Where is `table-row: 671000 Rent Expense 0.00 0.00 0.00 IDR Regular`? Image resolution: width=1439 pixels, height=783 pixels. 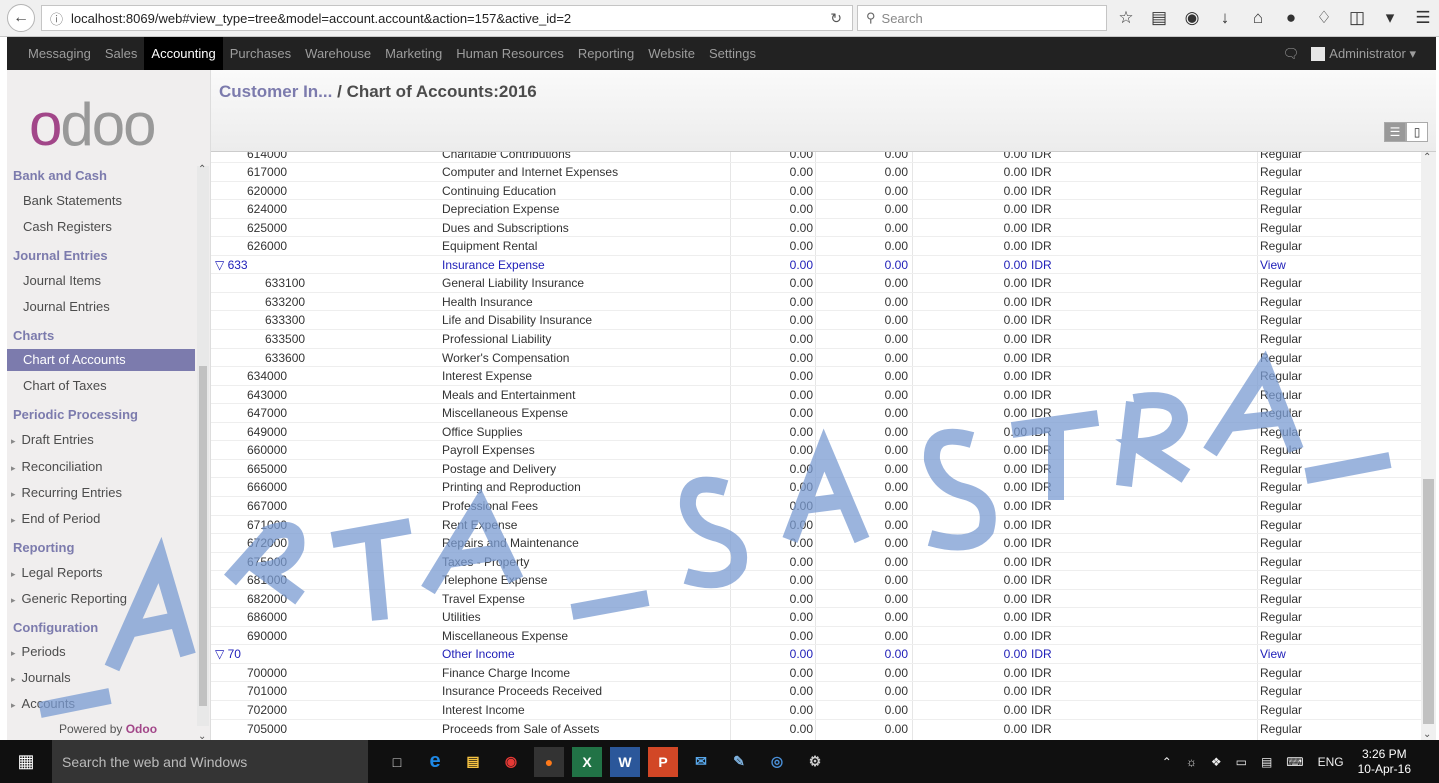 table-row: 671000 Rent Expense 0.00 0.00 0.00 IDR Regular is located at coordinates (816, 524).